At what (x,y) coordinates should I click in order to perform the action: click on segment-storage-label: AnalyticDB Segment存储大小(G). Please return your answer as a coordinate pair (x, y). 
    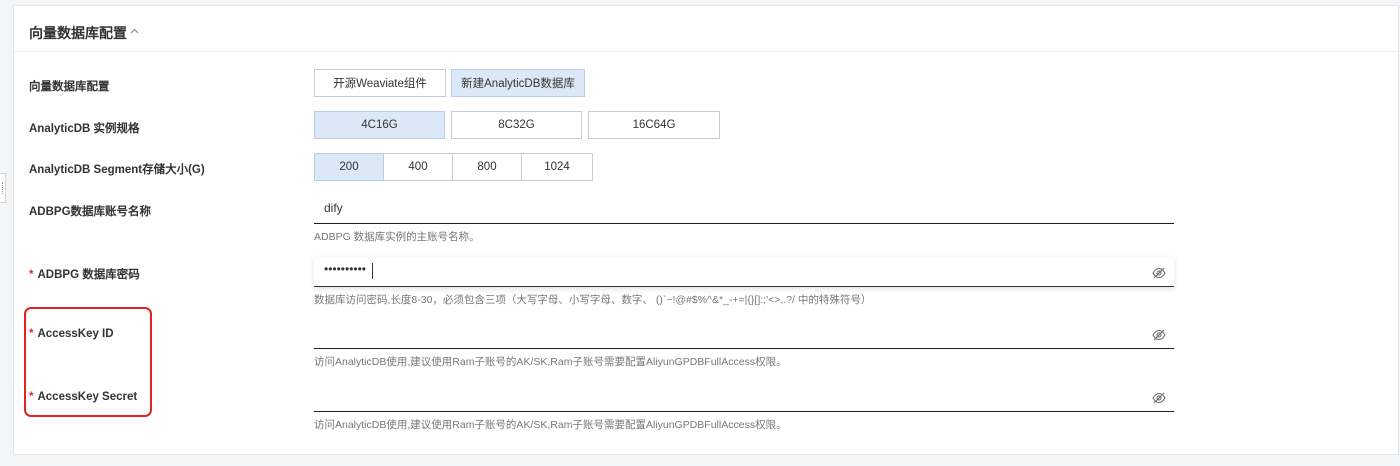
    Looking at the image, I should click on (117, 170).